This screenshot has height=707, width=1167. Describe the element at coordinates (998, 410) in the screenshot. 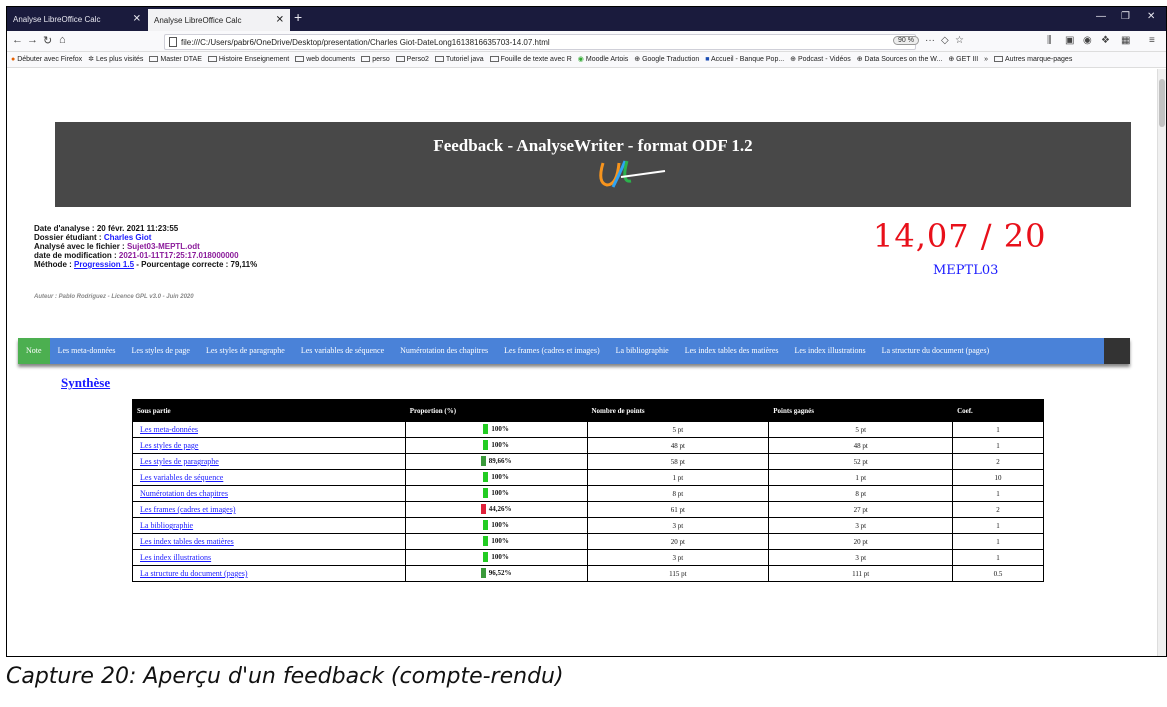

I see `column-header: Coef.` at that location.